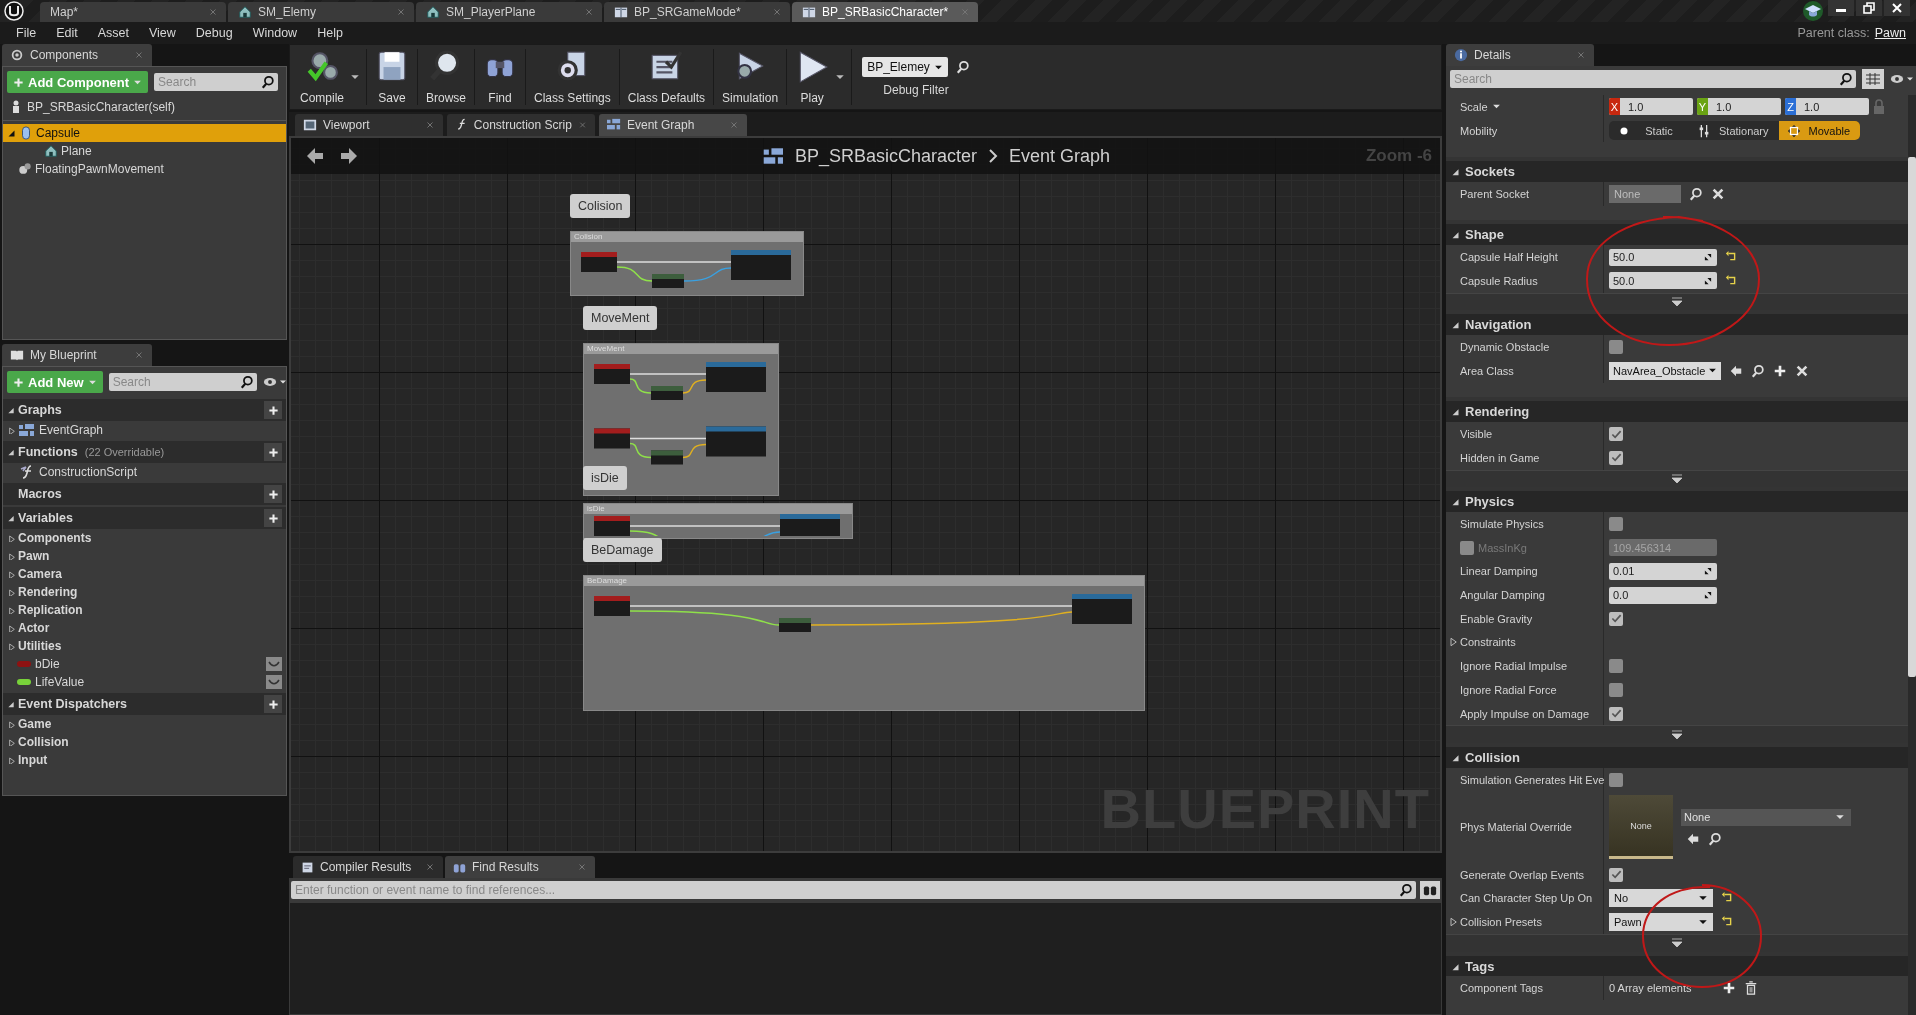 This screenshot has width=1916, height=1015. I want to click on property-matrix-button, so click(1873, 79).